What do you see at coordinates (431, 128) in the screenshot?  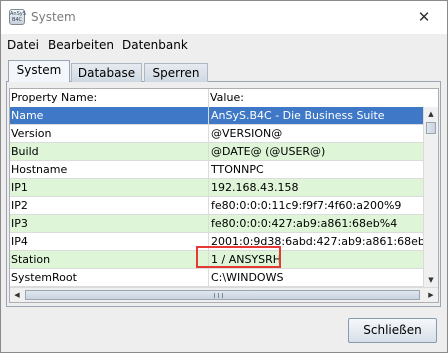 I see `vertical-scroll-thumb` at bounding box center [431, 128].